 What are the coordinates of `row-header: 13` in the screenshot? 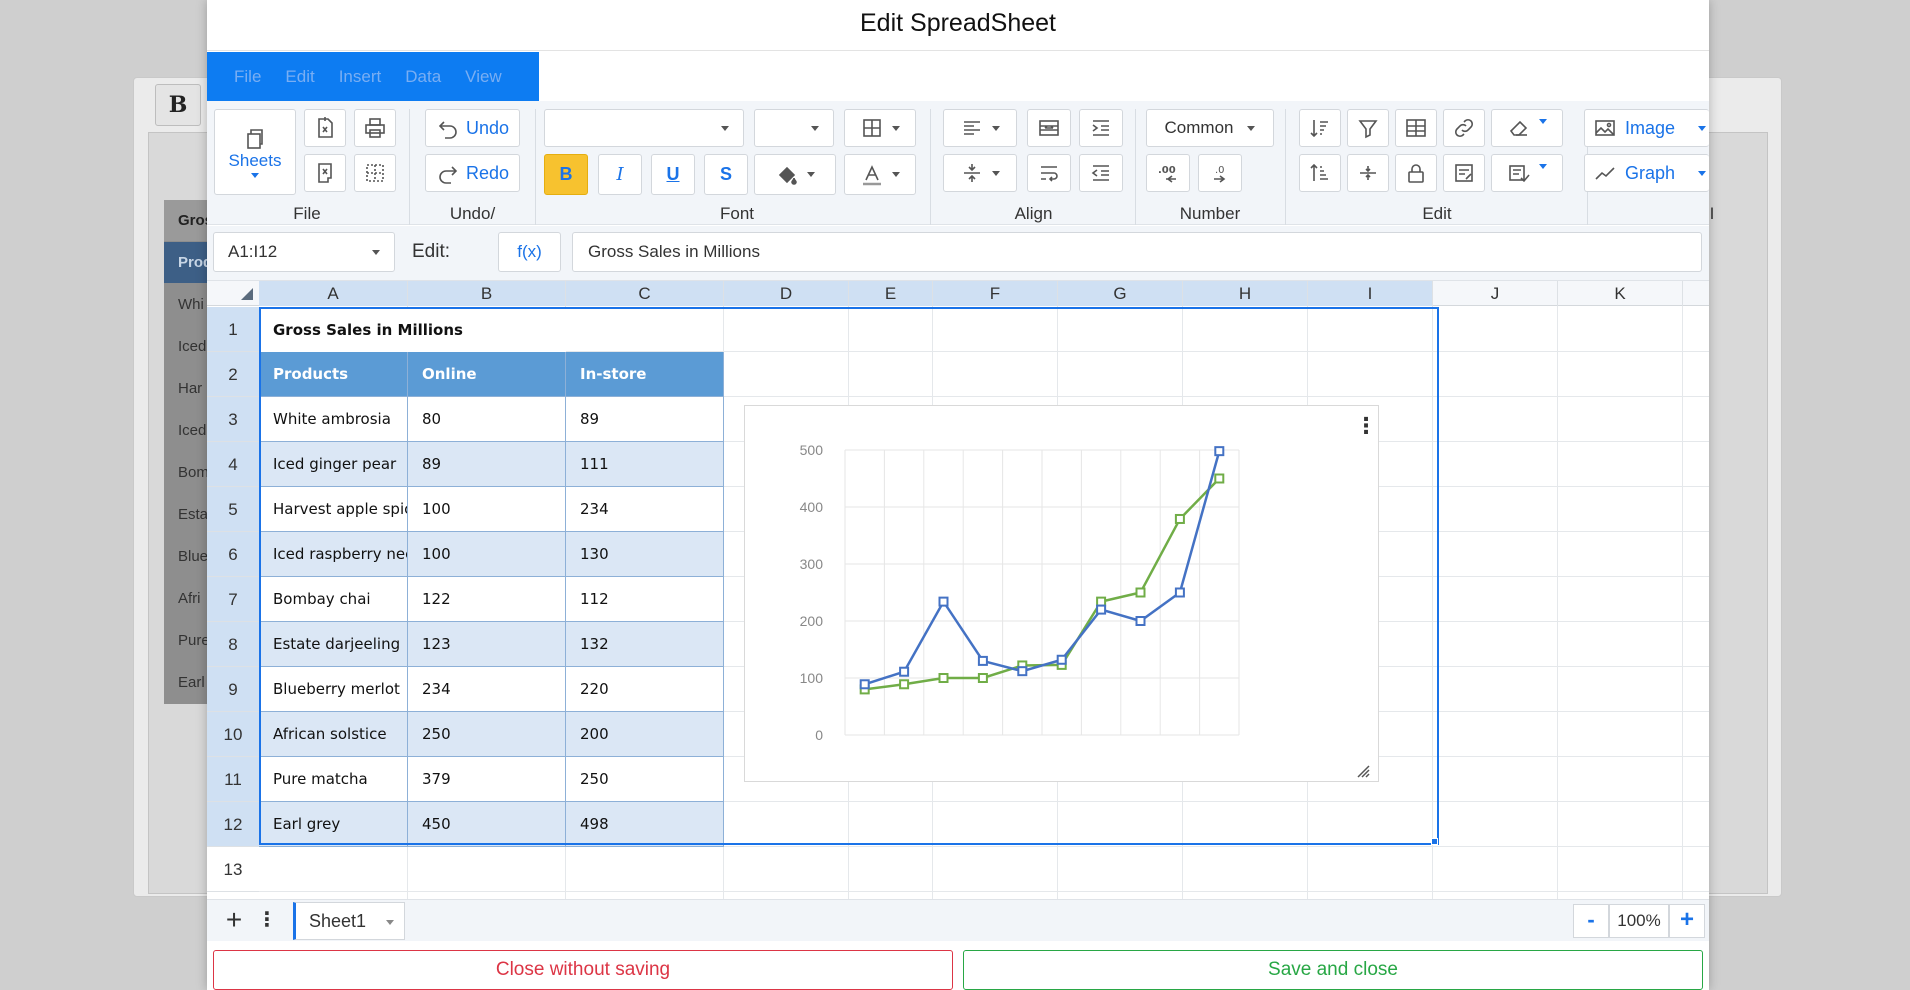 It's located at (233, 869).